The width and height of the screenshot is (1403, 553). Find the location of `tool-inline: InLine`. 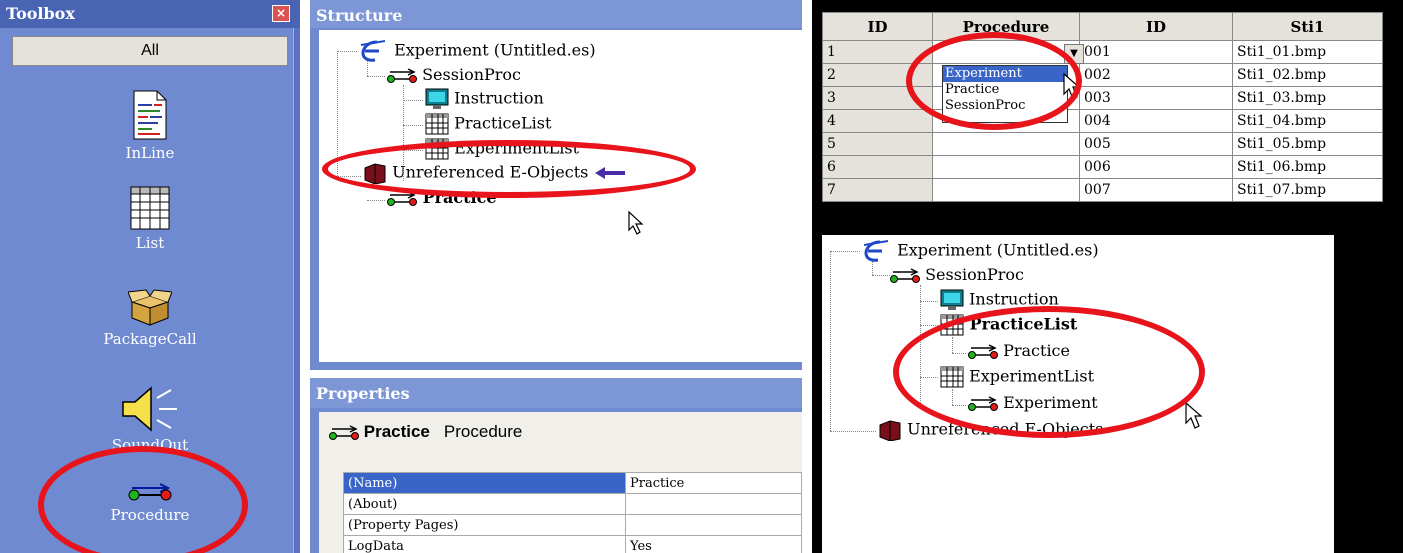

tool-inline: InLine is located at coordinates (150, 126).